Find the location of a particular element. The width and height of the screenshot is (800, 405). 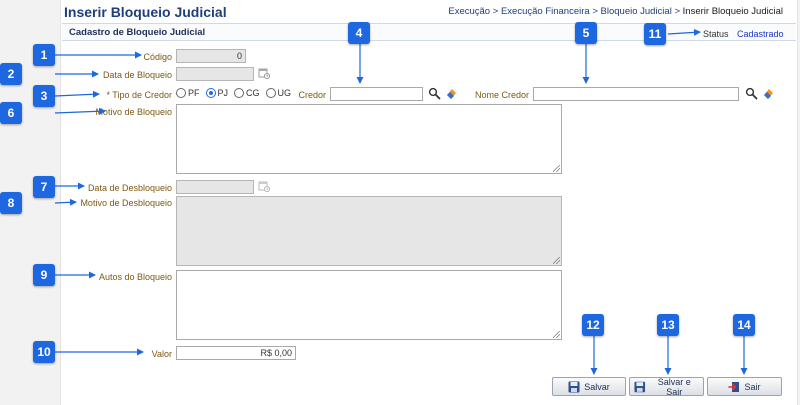

breadcrumb-execucao-financeira: Execução Financeira is located at coordinates (545, 11).